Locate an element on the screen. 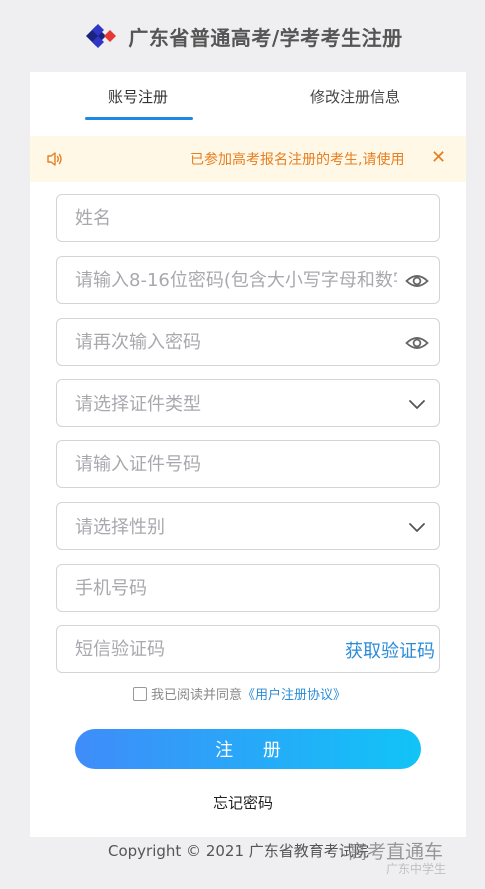 Image resolution: width=485 pixels, height=889 pixels. phone-input is located at coordinates (248, 588).